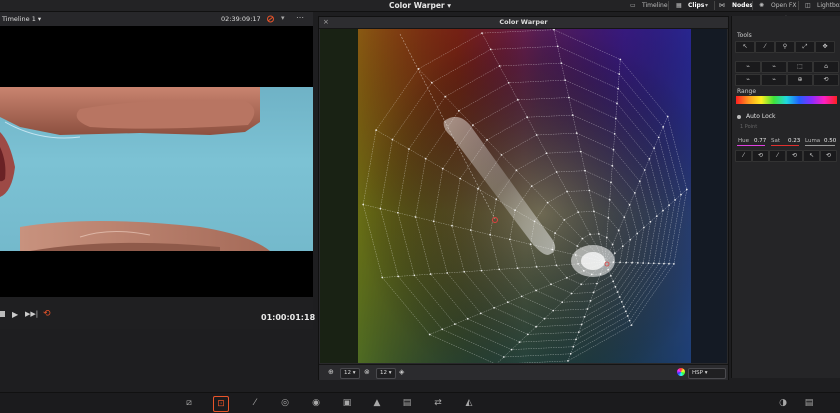 The image size is (840, 413). I want to click on lightbox-toggle: Lightbox, so click(828, 5).